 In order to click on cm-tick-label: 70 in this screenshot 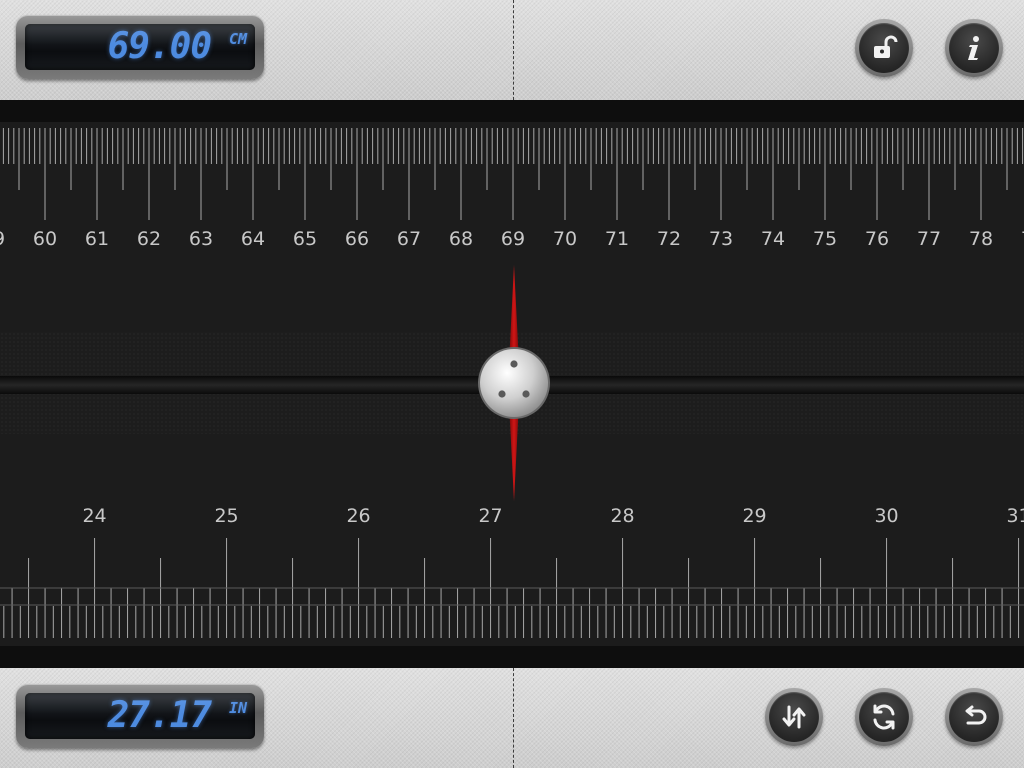, I will do `click(565, 239)`.